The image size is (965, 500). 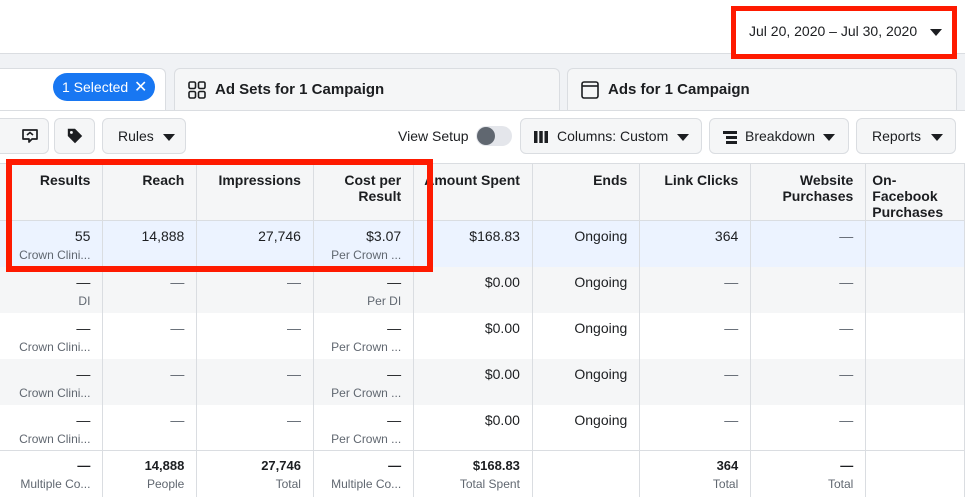 What do you see at coordinates (486, 136) in the screenshot?
I see `toggle-knob` at bounding box center [486, 136].